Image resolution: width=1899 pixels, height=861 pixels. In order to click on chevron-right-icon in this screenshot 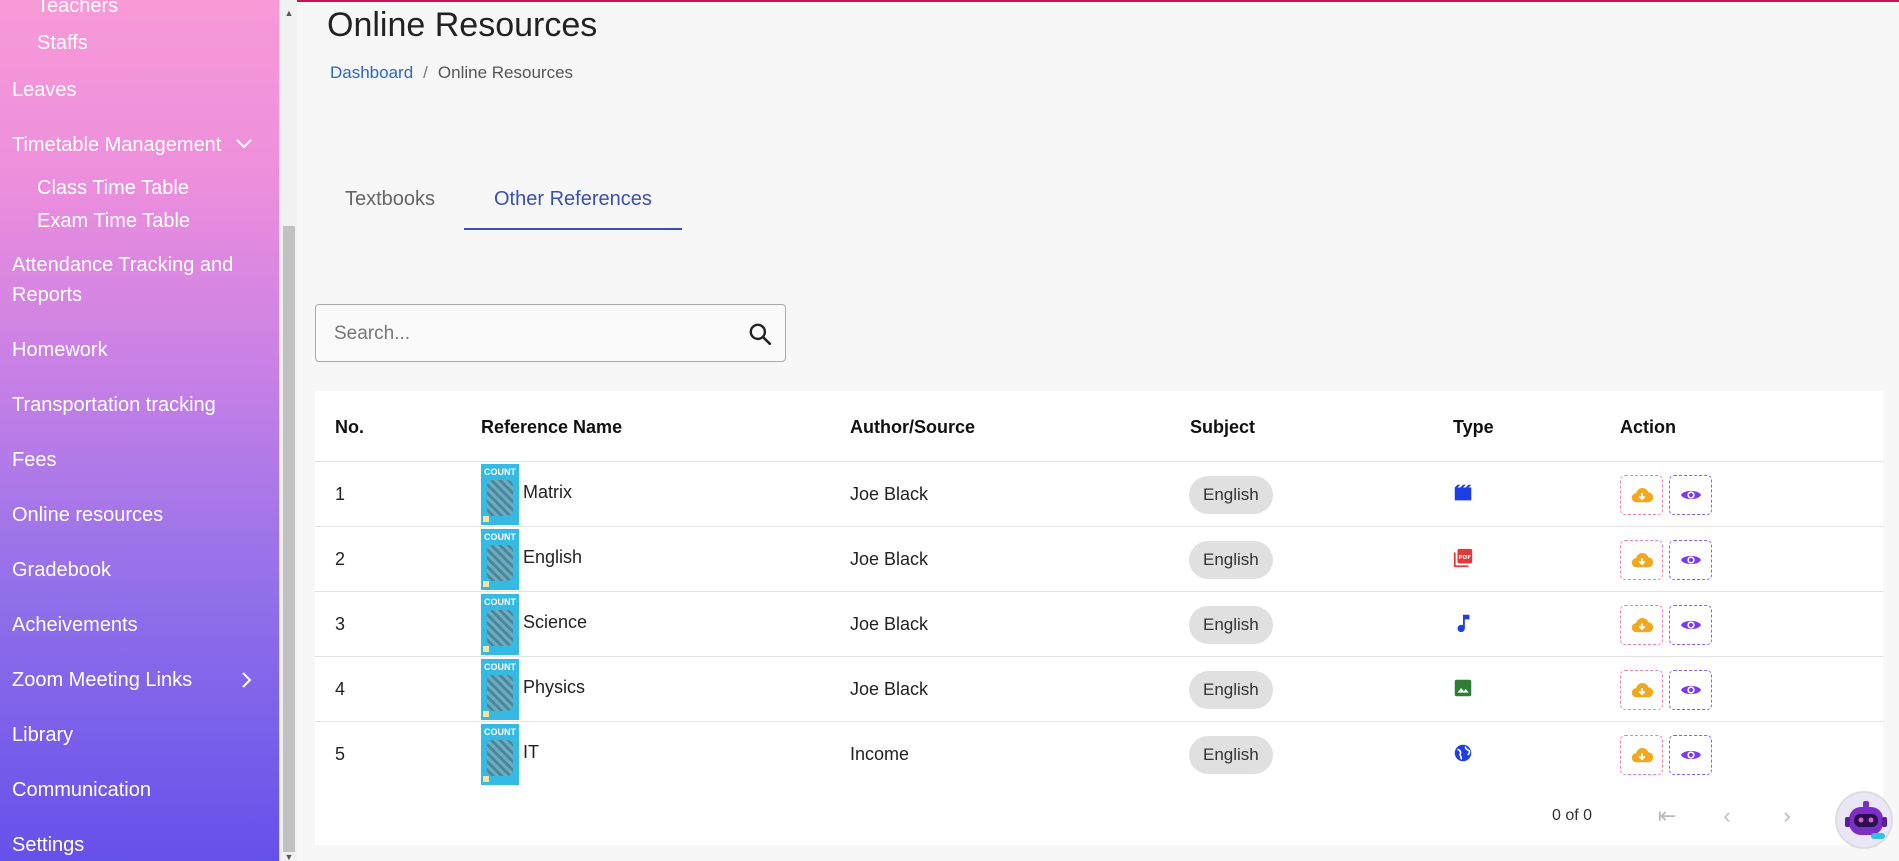, I will do `click(247, 680)`.